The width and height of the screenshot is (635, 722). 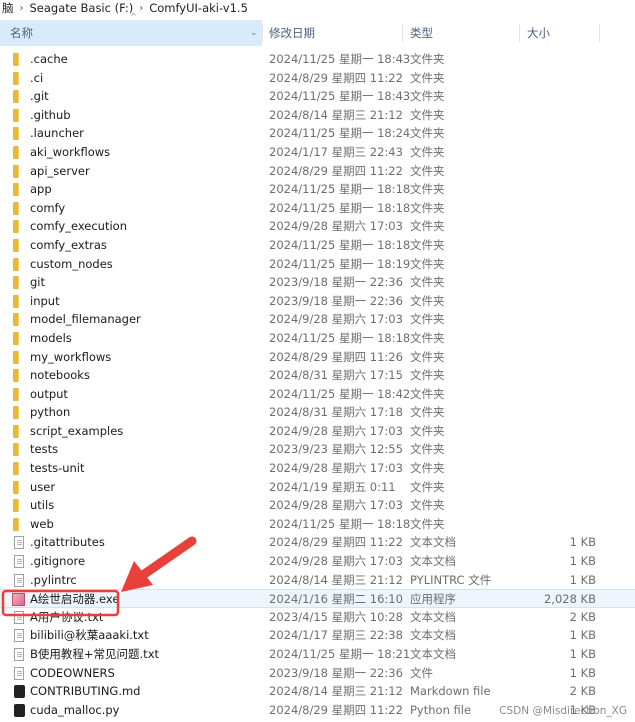 What do you see at coordinates (75, 599) in the screenshot?
I see `file-name: A绘世启动器.exe` at bounding box center [75, 599].